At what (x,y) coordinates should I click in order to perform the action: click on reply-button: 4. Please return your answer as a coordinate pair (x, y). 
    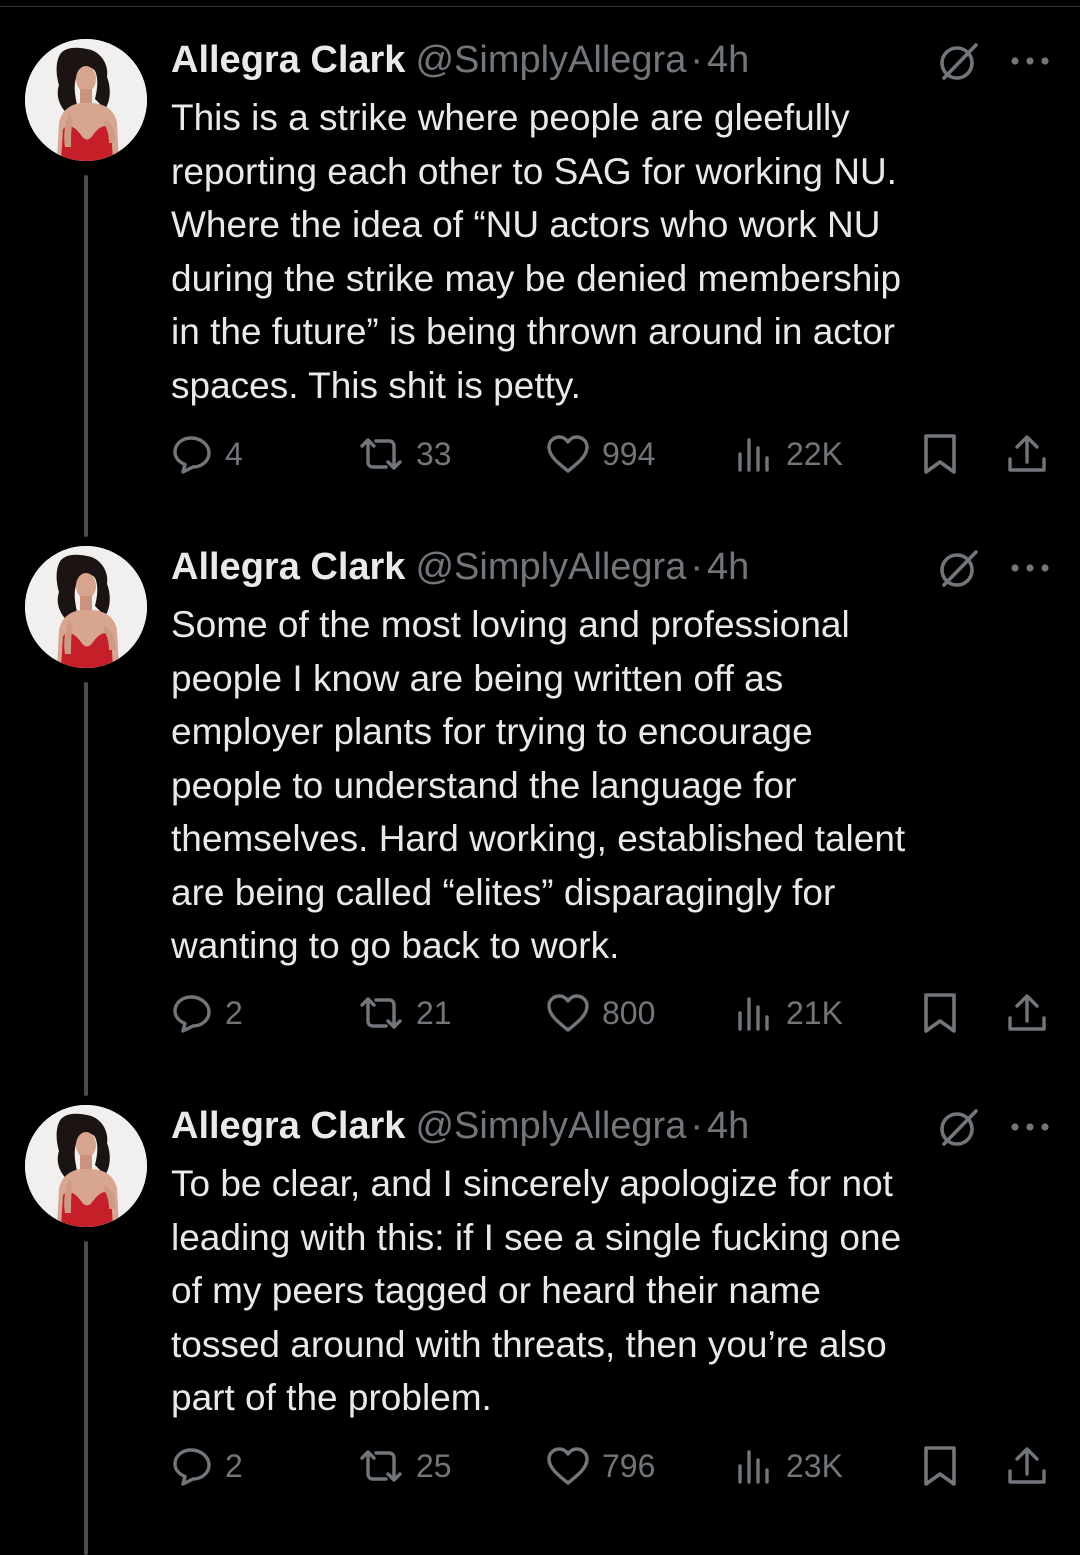
    Looking at the image, I should click on (207, 454).